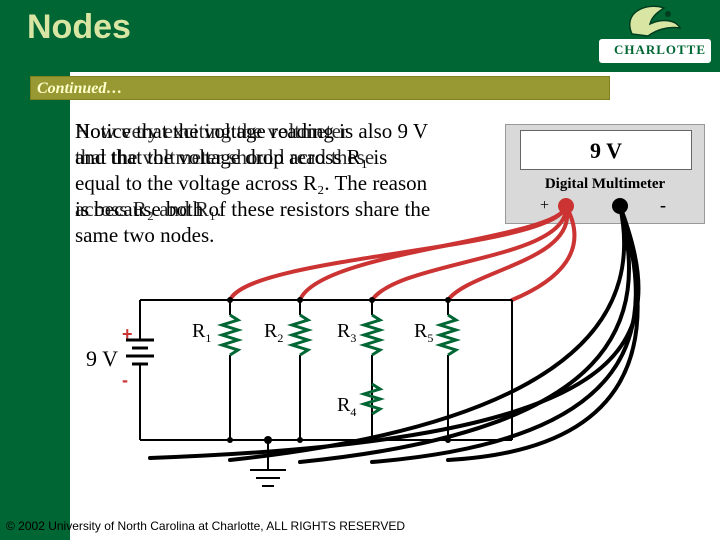 The height and width of the screenshot is (540, 720). Describe the element at coordinates (300, 335) in the screenshot. I see `resistor-r2` at that location.